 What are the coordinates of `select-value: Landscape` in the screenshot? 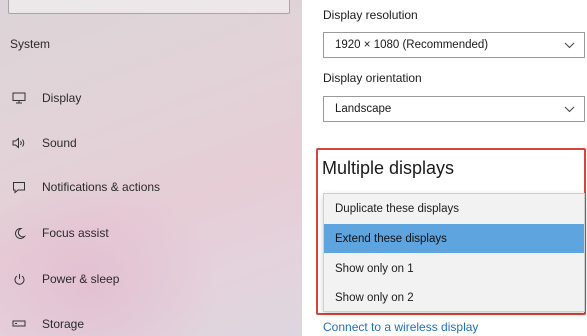 It's located at (363, 109).